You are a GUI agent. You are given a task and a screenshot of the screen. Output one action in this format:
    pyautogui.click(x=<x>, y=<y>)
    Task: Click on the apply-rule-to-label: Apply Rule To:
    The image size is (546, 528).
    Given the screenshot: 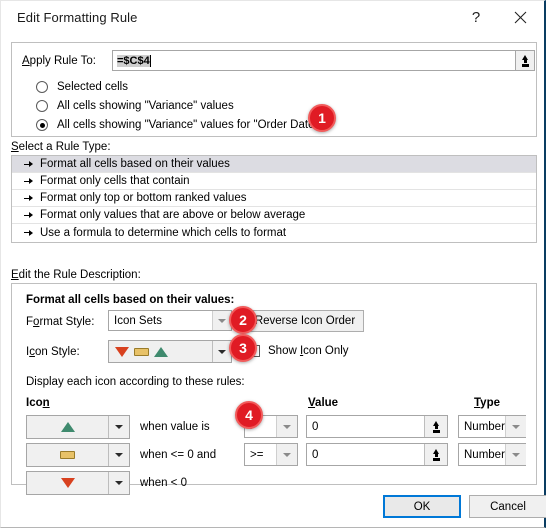 What is the action you would take?
    pyautogui.click(x=59, y=61)
    